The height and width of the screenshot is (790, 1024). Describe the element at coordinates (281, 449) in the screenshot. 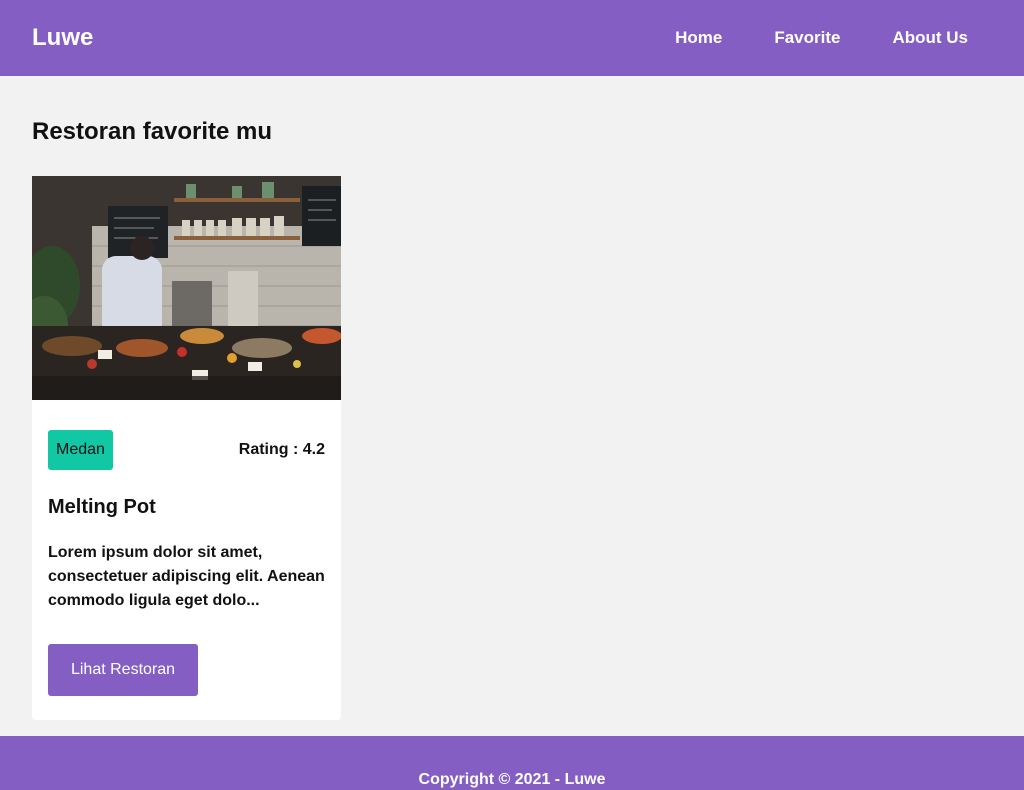

I see `rating-label: Rating : 4.2` at that location.